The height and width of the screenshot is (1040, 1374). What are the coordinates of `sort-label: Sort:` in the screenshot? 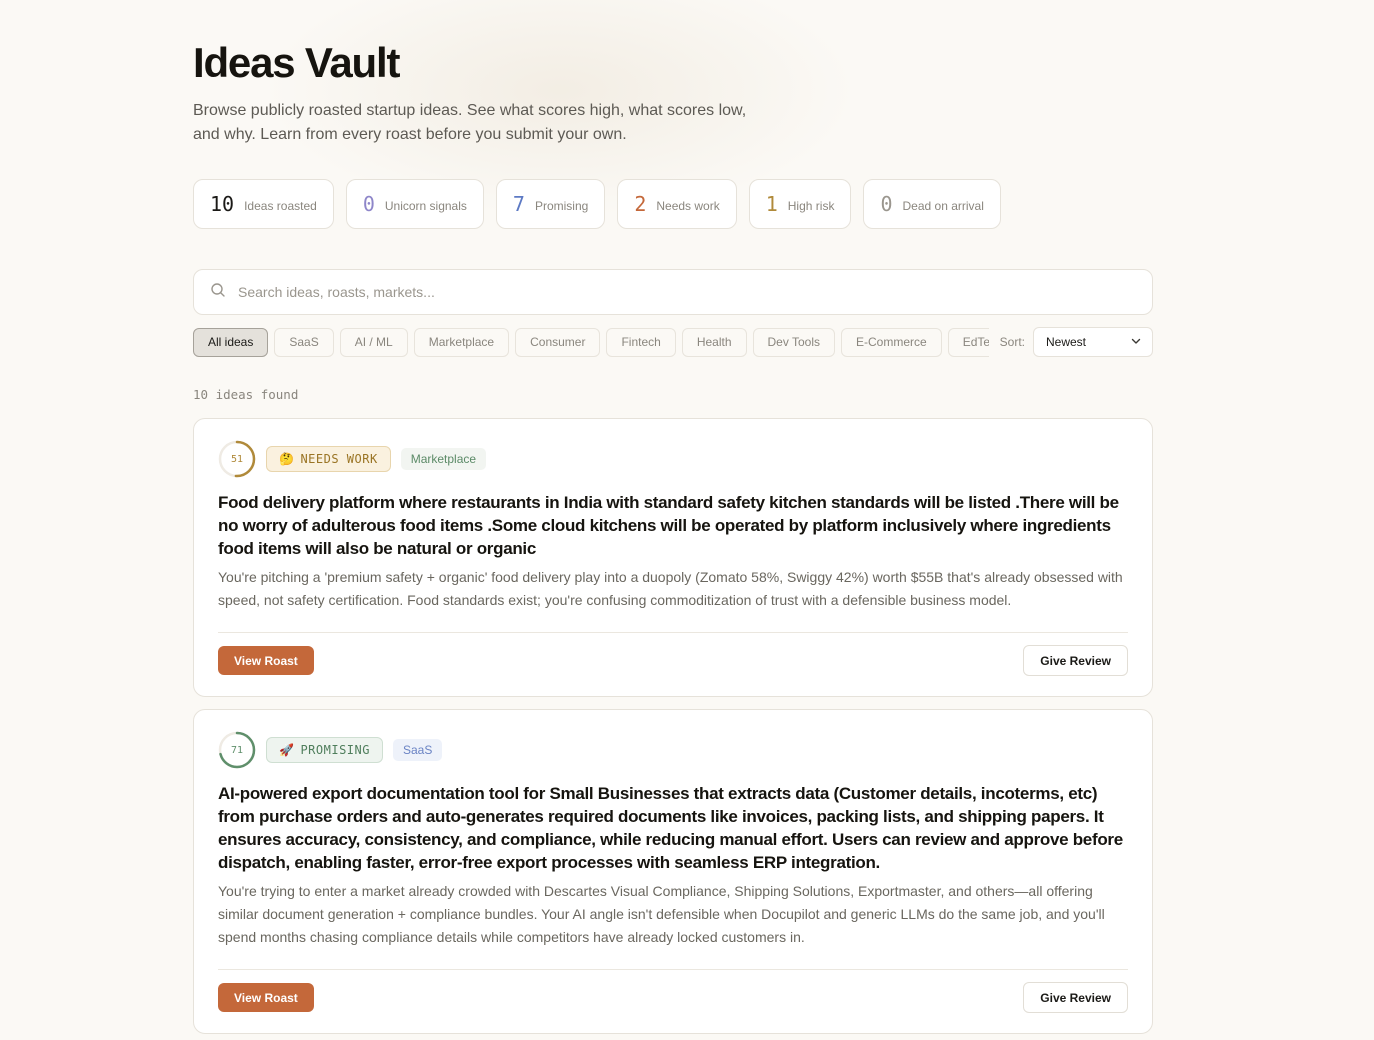 It's located at (1012, 342).